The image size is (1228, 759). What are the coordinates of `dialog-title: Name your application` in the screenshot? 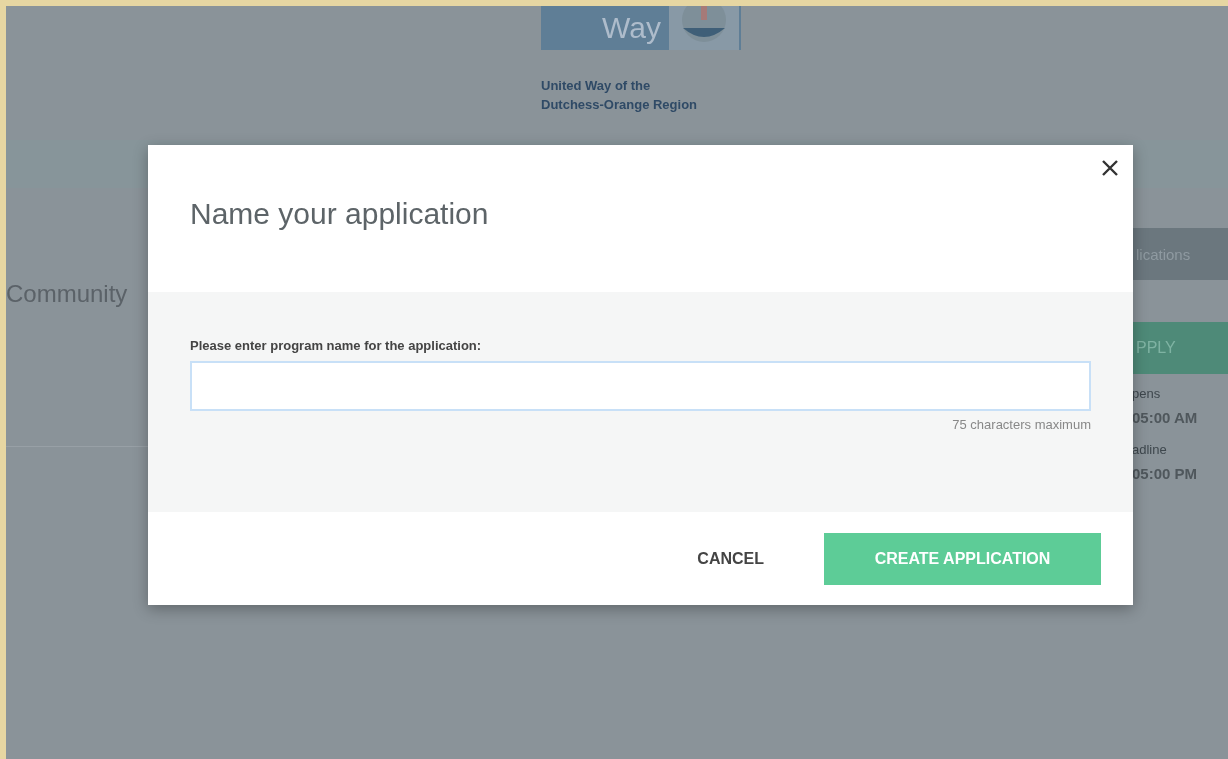 It's located at (340, 214).